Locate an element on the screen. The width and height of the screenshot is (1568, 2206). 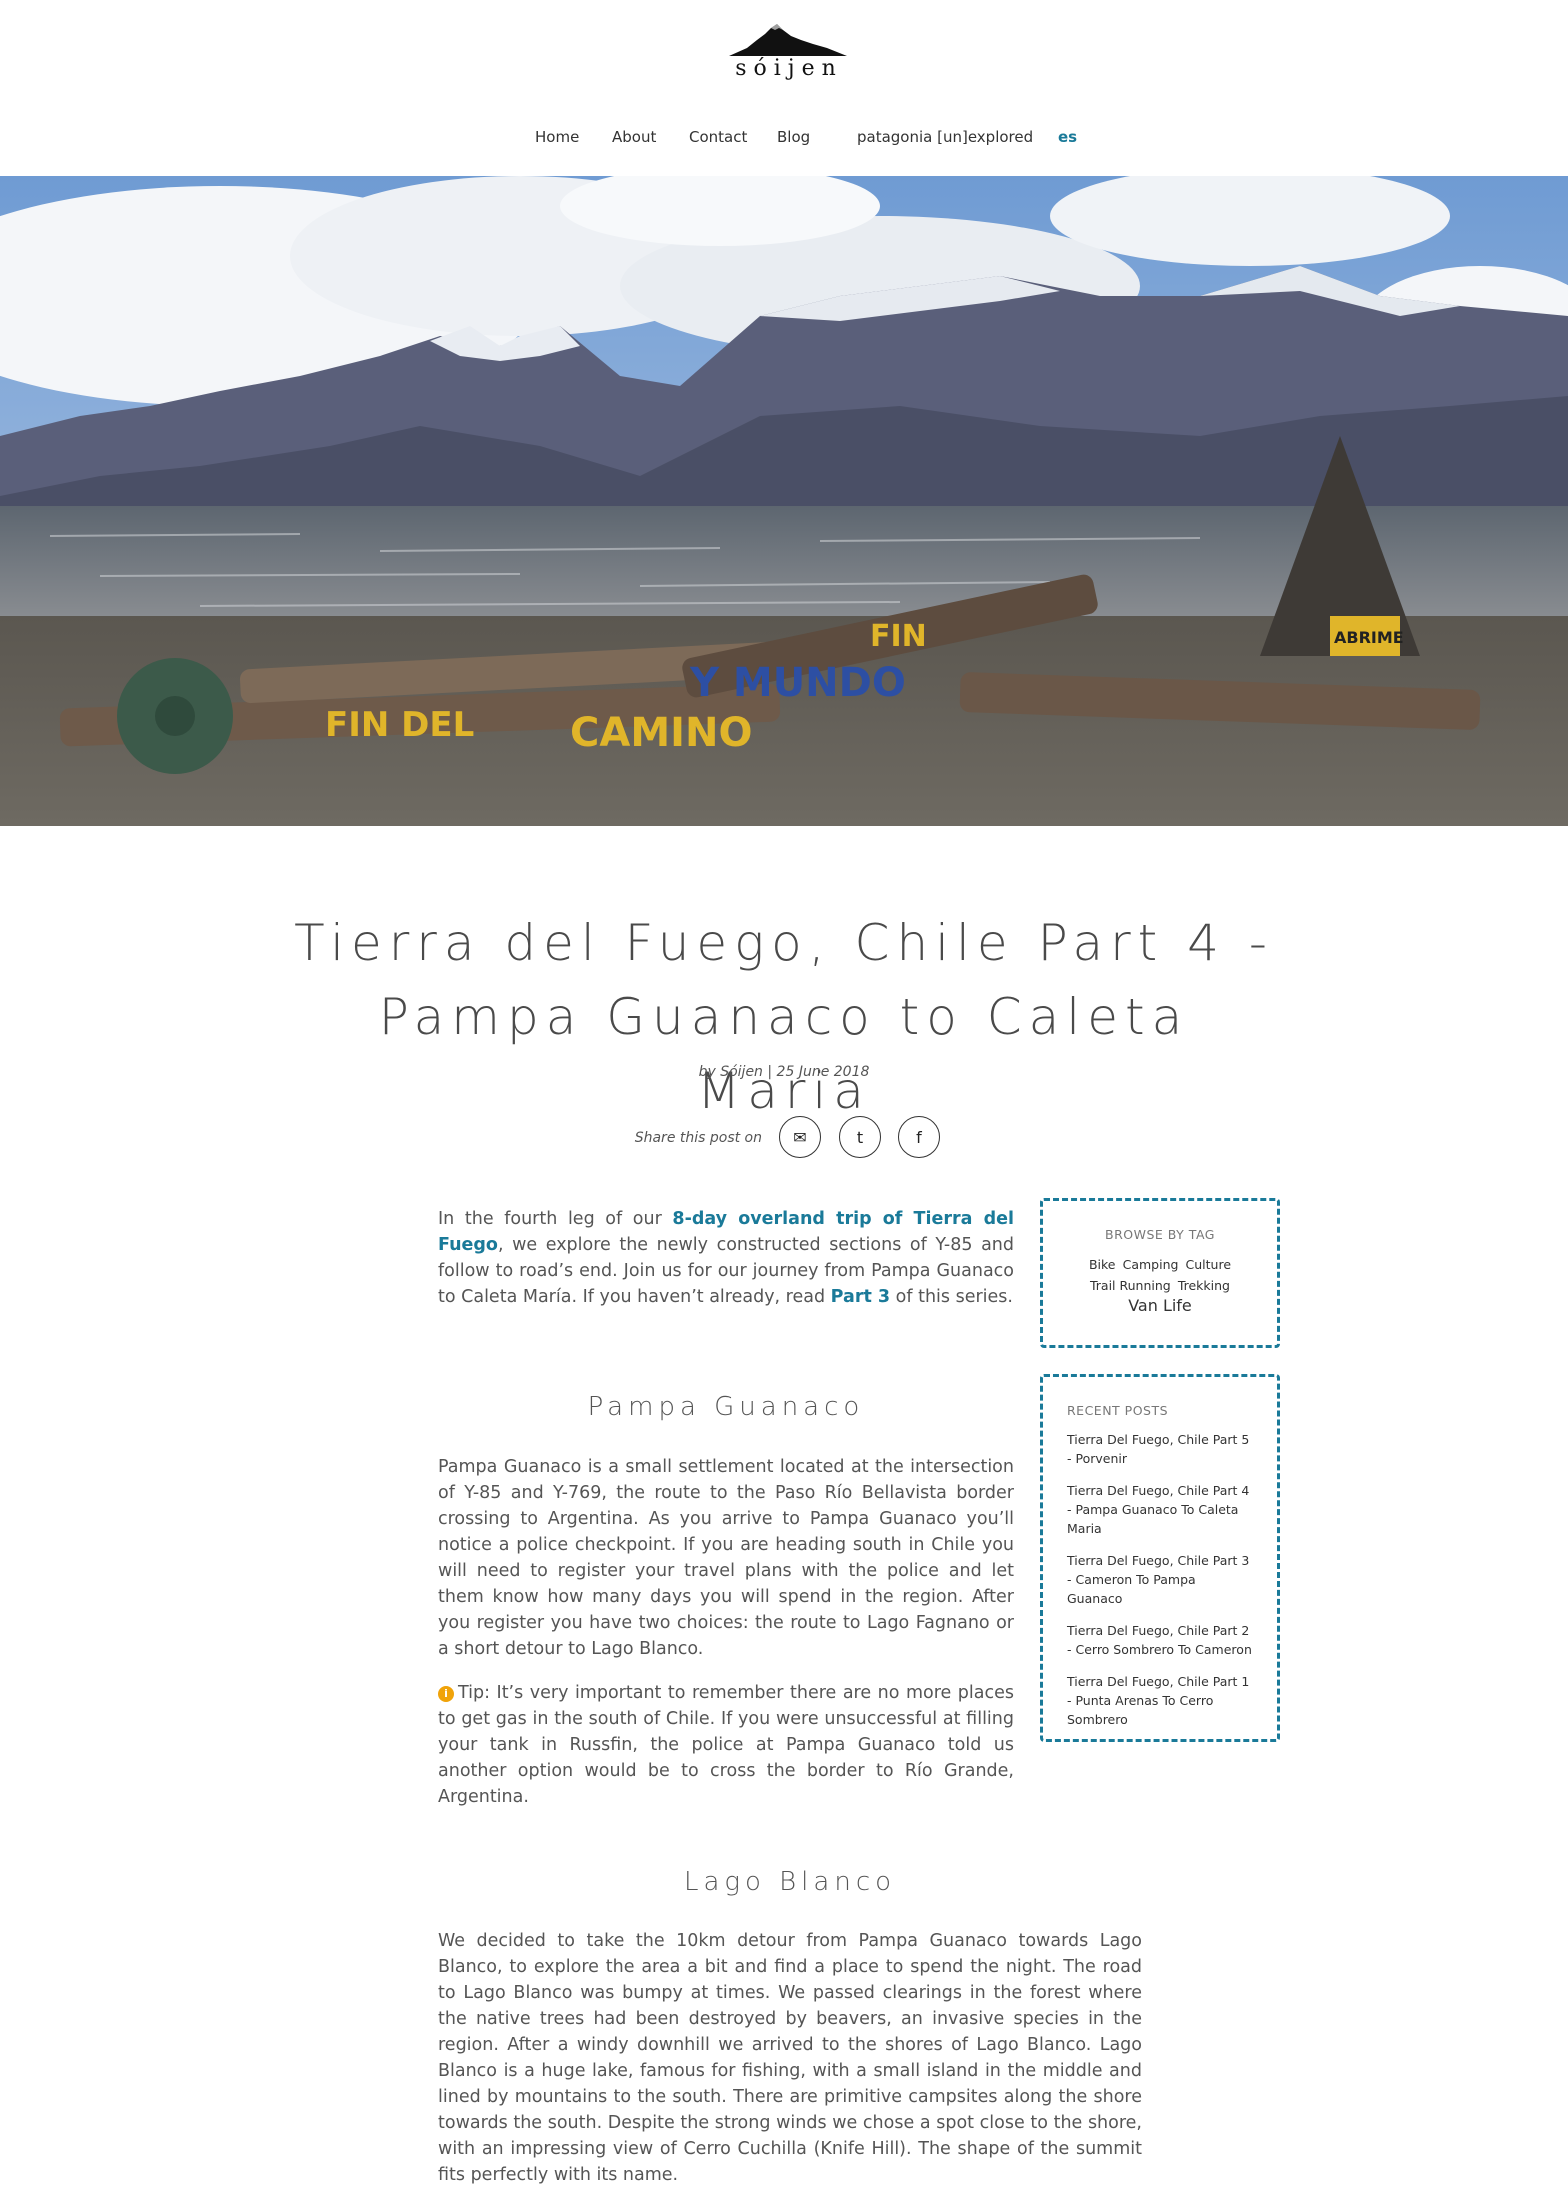
post-title-line-1: Tierra del Fuego, Chile Part 4 - is located at coordinates (784, 943).